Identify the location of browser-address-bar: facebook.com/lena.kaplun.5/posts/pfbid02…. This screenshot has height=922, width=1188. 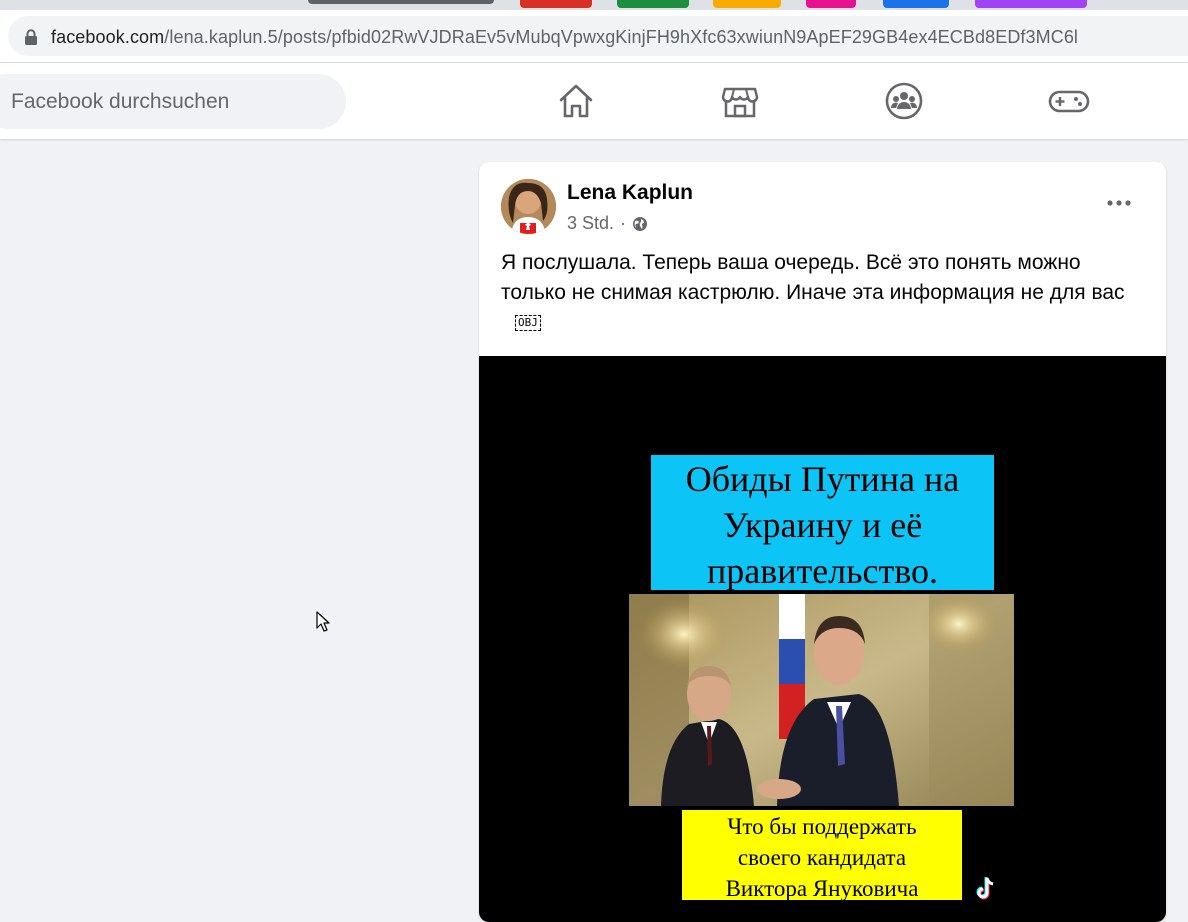
(594, 36).